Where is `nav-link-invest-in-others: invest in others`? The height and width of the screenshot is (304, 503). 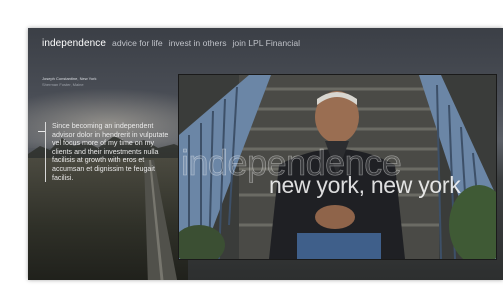
nav-link-invest-in-others: invest in others is located at coordinates (198, 43).